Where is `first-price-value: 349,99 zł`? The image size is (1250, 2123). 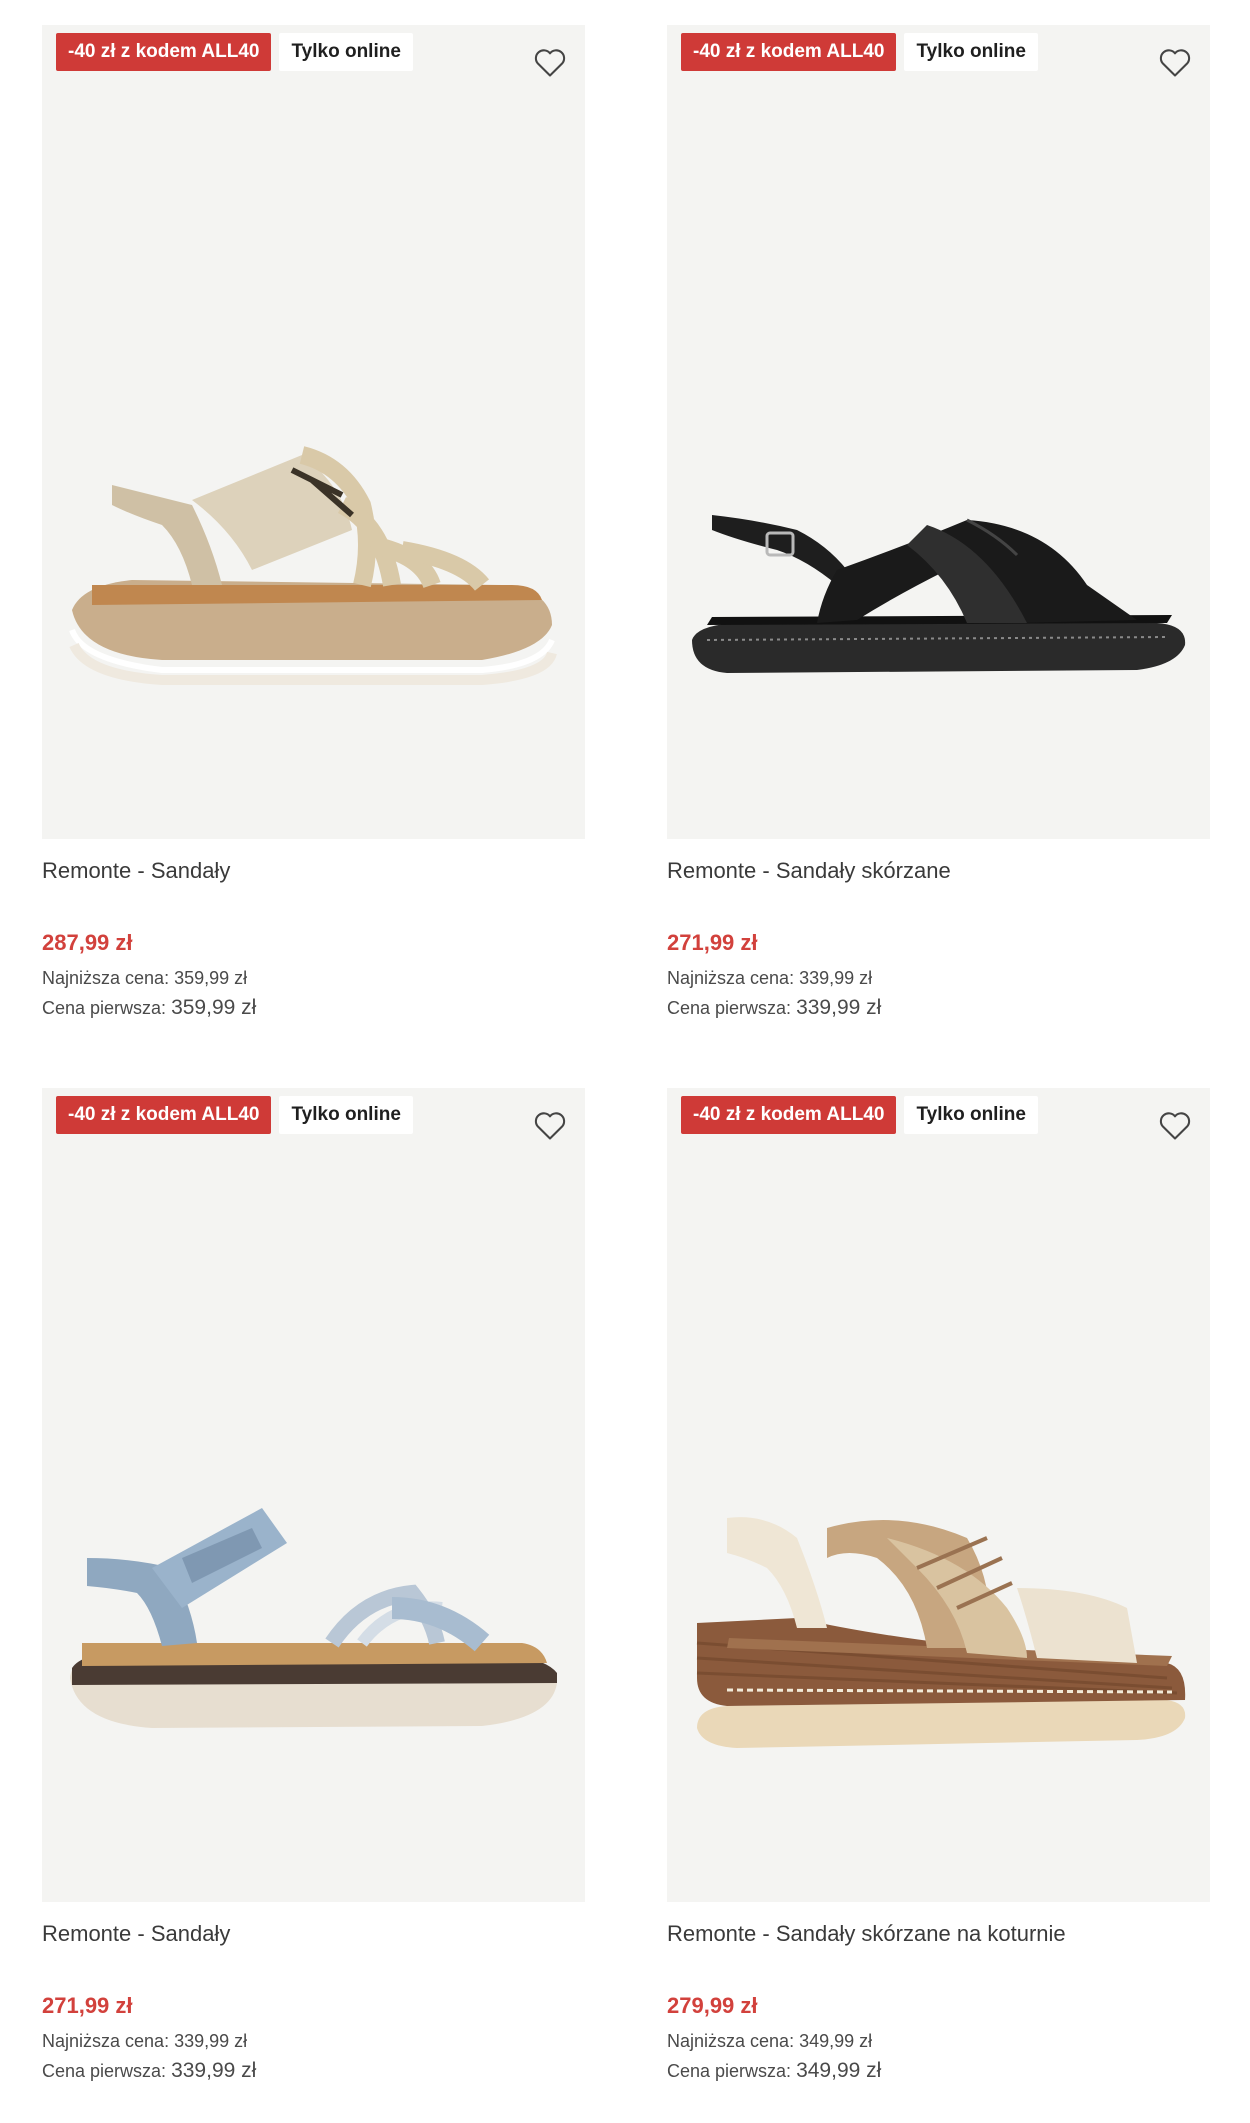
first-price-value: 349,99 zł is located at coordinates (839, 2070).